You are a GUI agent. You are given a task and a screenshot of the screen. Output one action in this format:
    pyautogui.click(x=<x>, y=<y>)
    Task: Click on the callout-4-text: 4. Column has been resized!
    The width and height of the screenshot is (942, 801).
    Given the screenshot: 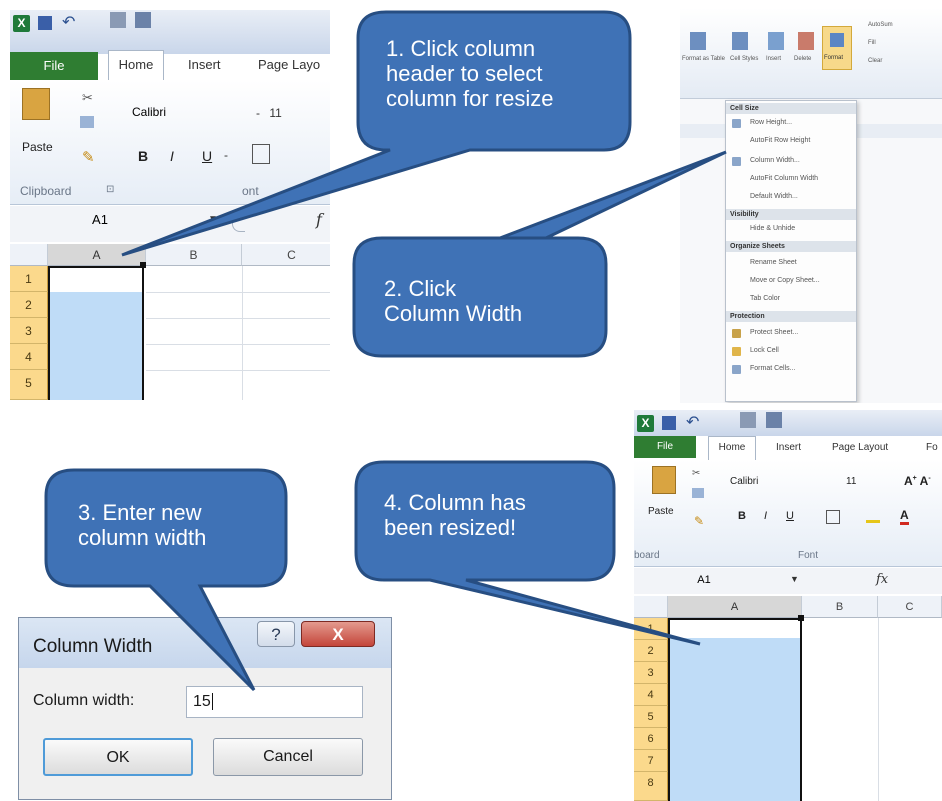 What is the action you would take?
    pyautogui.click(x=455, y=515)
    